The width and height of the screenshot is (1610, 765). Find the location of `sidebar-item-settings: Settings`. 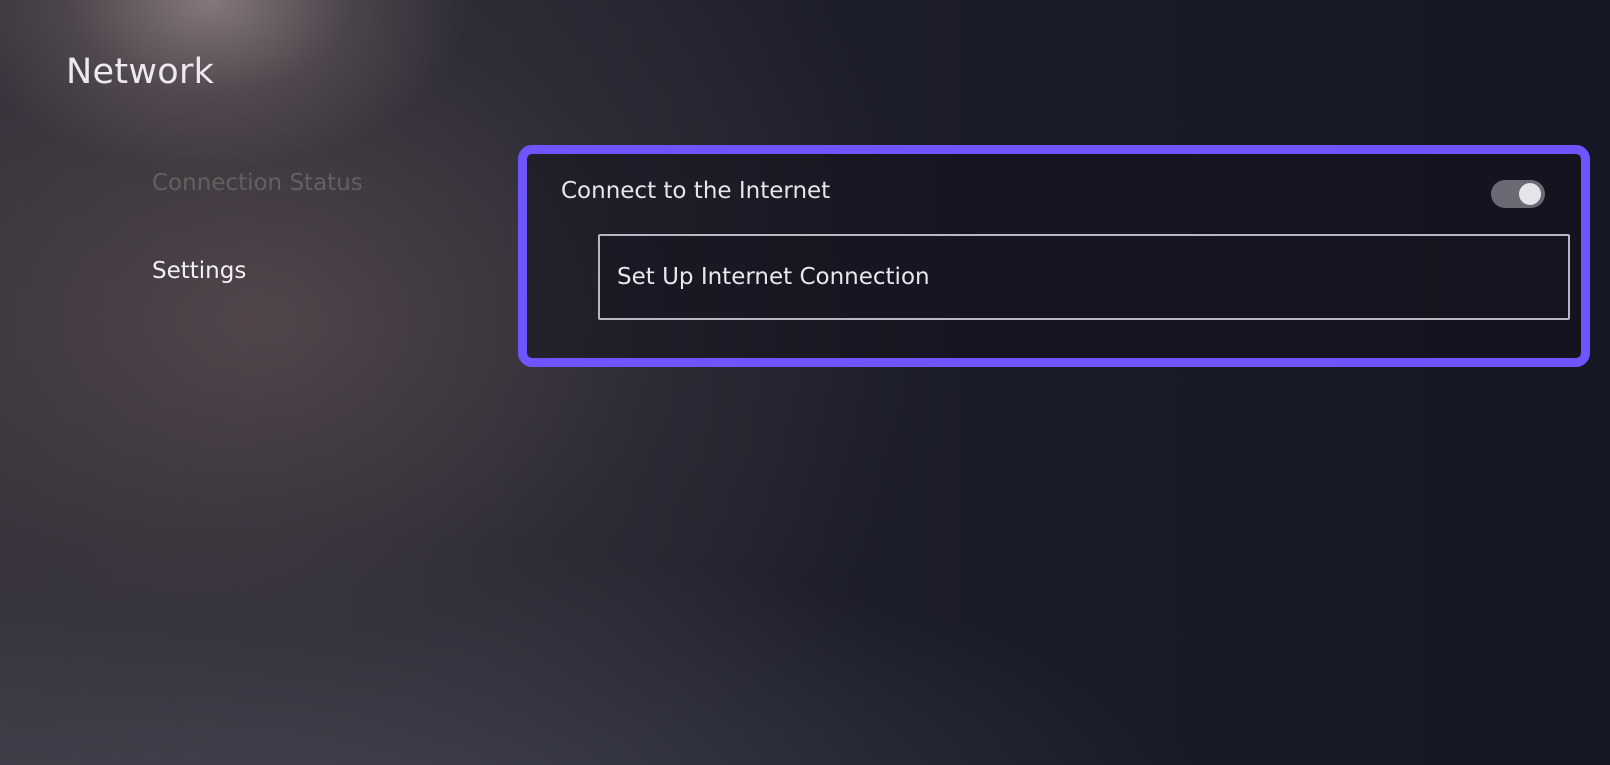

sidebar-item-settings: Settings is located at coordinates (257, 271).